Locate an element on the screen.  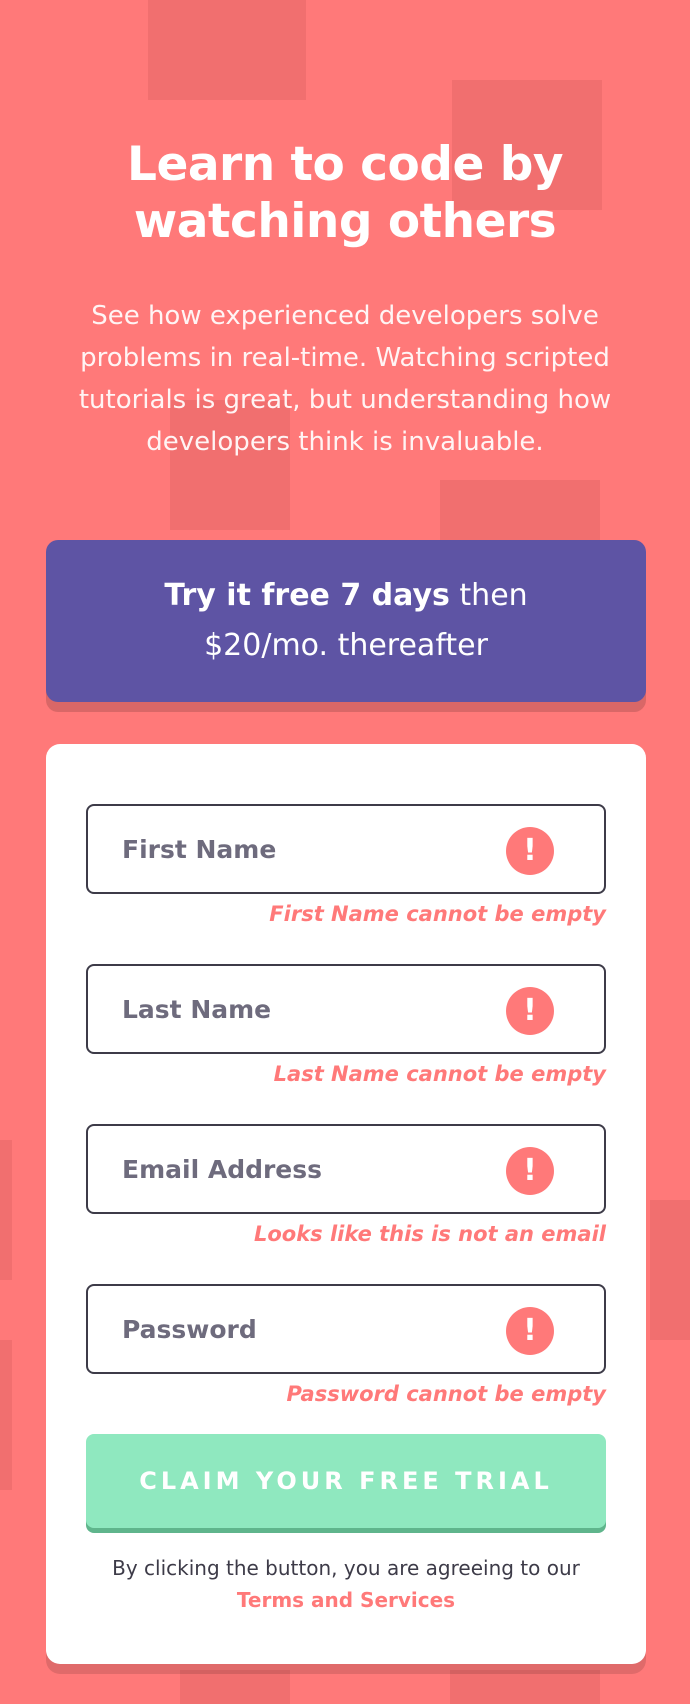
promo-line-2: $20/mo. thereafter is located at coordinates (346, 645).